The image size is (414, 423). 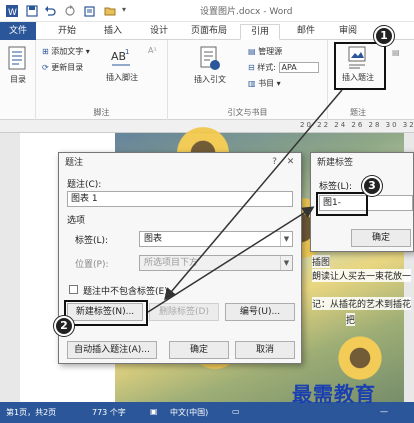 I want to click on update-toc-label: 更新目录, so click(x=67, y=67).